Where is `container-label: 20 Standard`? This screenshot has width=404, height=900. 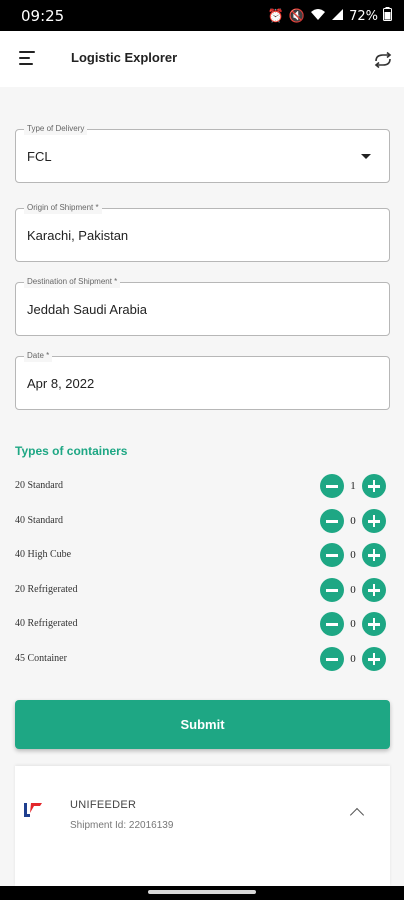 container-label: 20 Standard is located at coordinates (39, 485).